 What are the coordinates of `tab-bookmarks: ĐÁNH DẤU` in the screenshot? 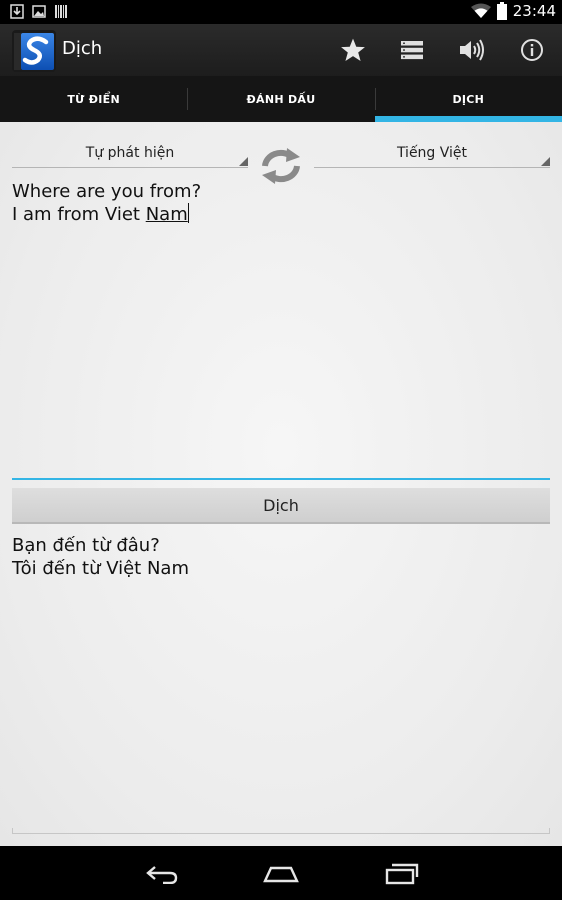 It's located at (280, 99).